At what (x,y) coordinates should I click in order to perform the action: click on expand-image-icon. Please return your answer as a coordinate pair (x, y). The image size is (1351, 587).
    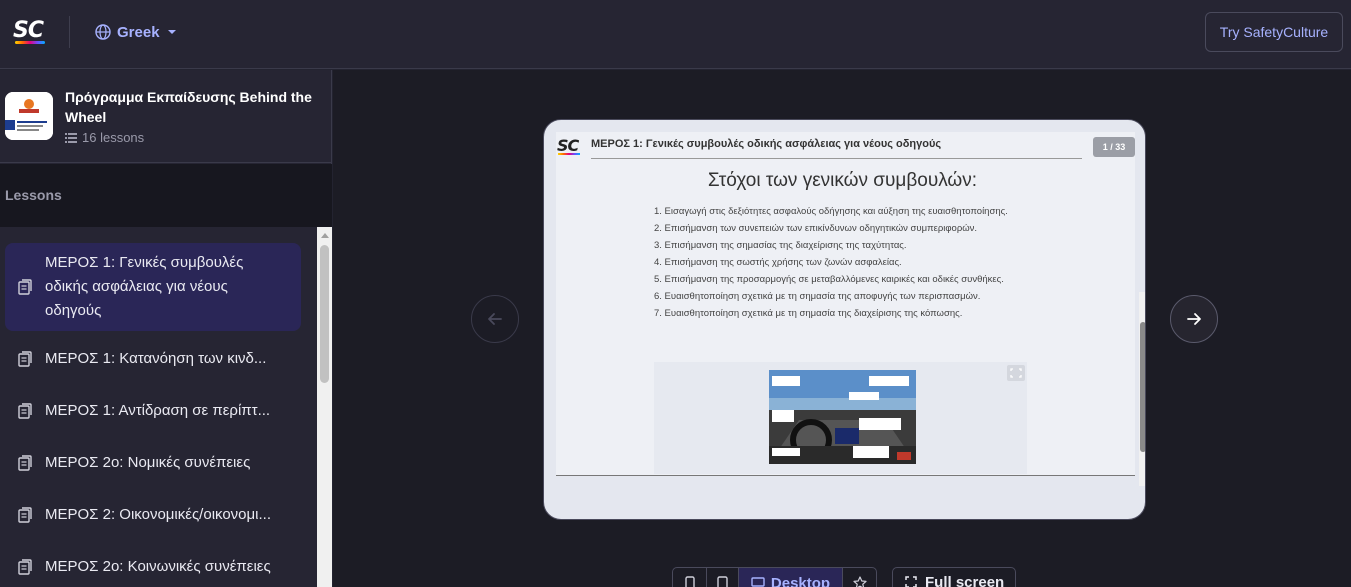
    Looking at the image, I should click on (1016, 373).